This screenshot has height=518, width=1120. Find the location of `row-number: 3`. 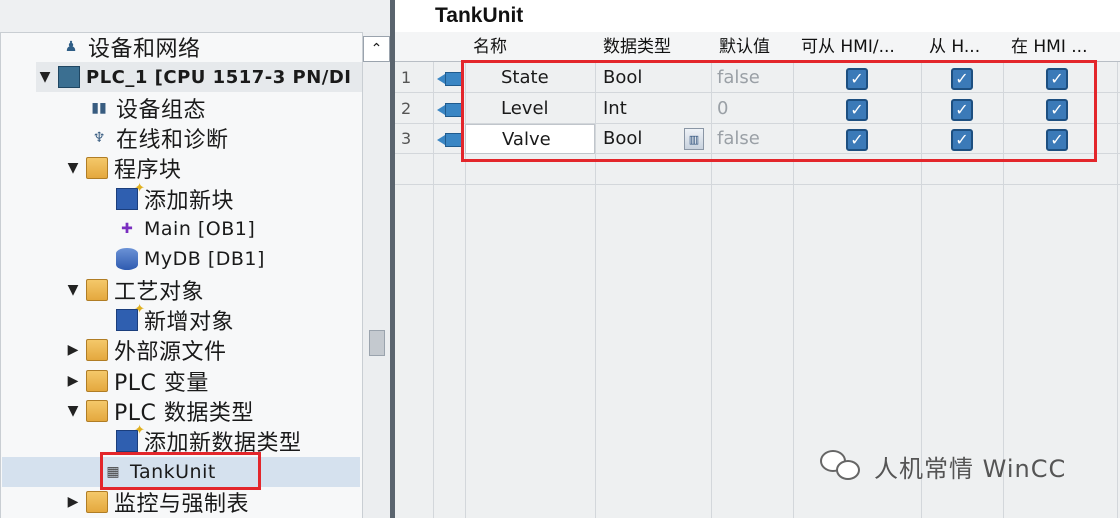

row-number: 3 is located at coordinates (406, 138).